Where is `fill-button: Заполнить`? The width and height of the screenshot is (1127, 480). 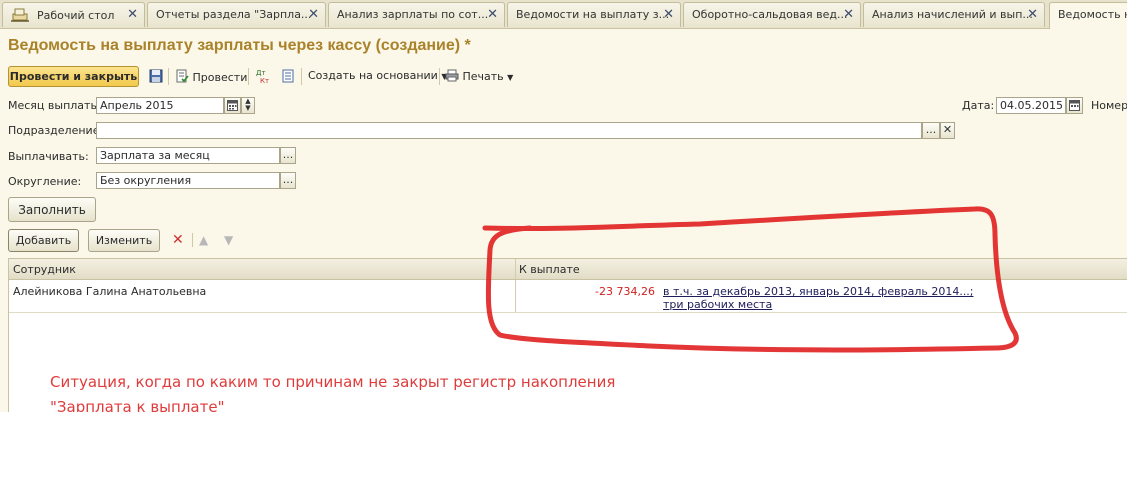
fill-button: Заполнить is located at coordinates (52, 209).